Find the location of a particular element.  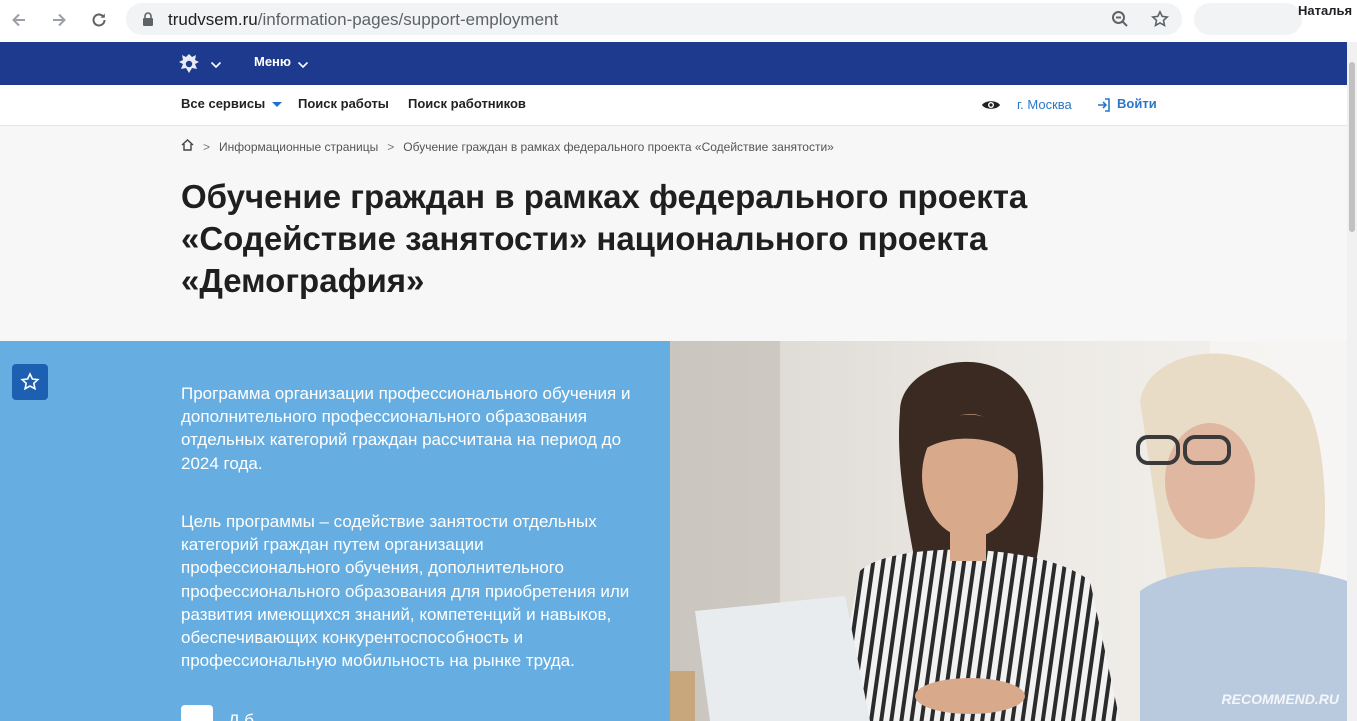

all-services-dropdown: Все сервисы is located at coordinates (232, 103).